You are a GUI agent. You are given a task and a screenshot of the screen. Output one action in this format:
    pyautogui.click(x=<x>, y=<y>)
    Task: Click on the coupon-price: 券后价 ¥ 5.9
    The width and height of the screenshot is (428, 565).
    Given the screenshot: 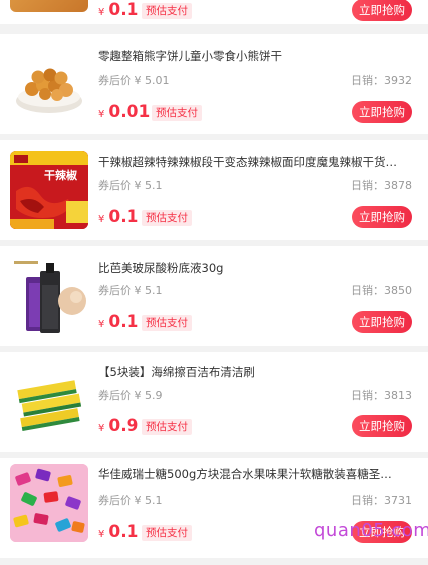 What is the action you would take?
    pyautogui.click(x=130, y=395)
    